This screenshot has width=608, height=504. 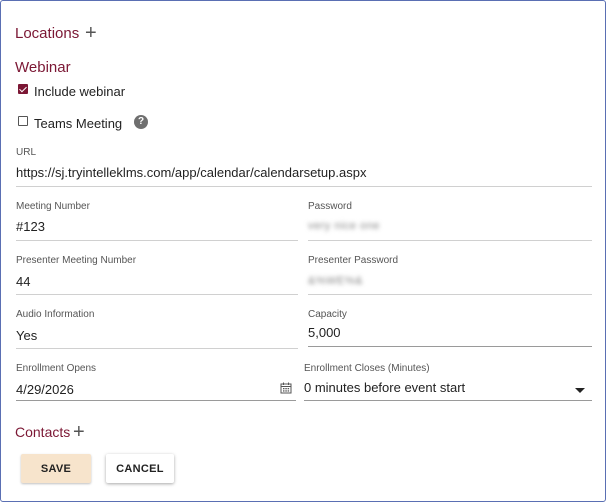 What do you see at coordinates (304, 186) in the screenshot?
I see `url-underline` at bounding box center [304, 186].